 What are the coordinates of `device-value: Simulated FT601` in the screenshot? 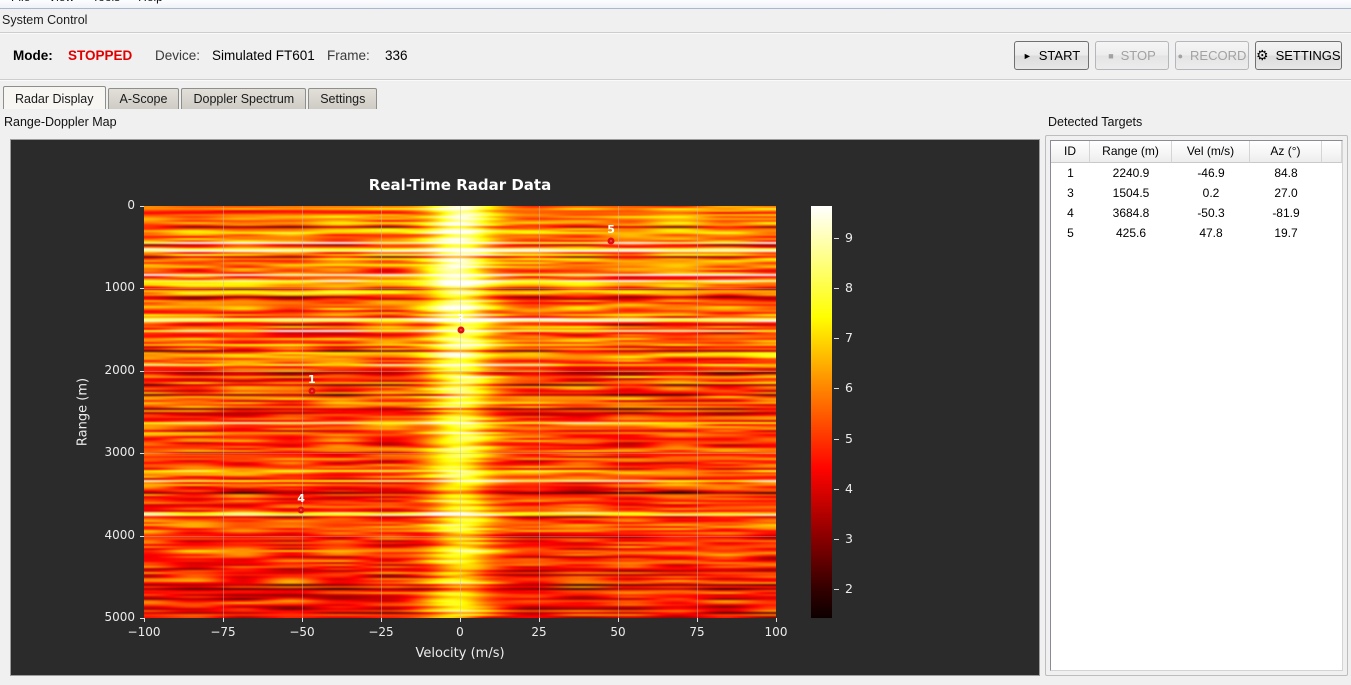 It's located at (263, 55).